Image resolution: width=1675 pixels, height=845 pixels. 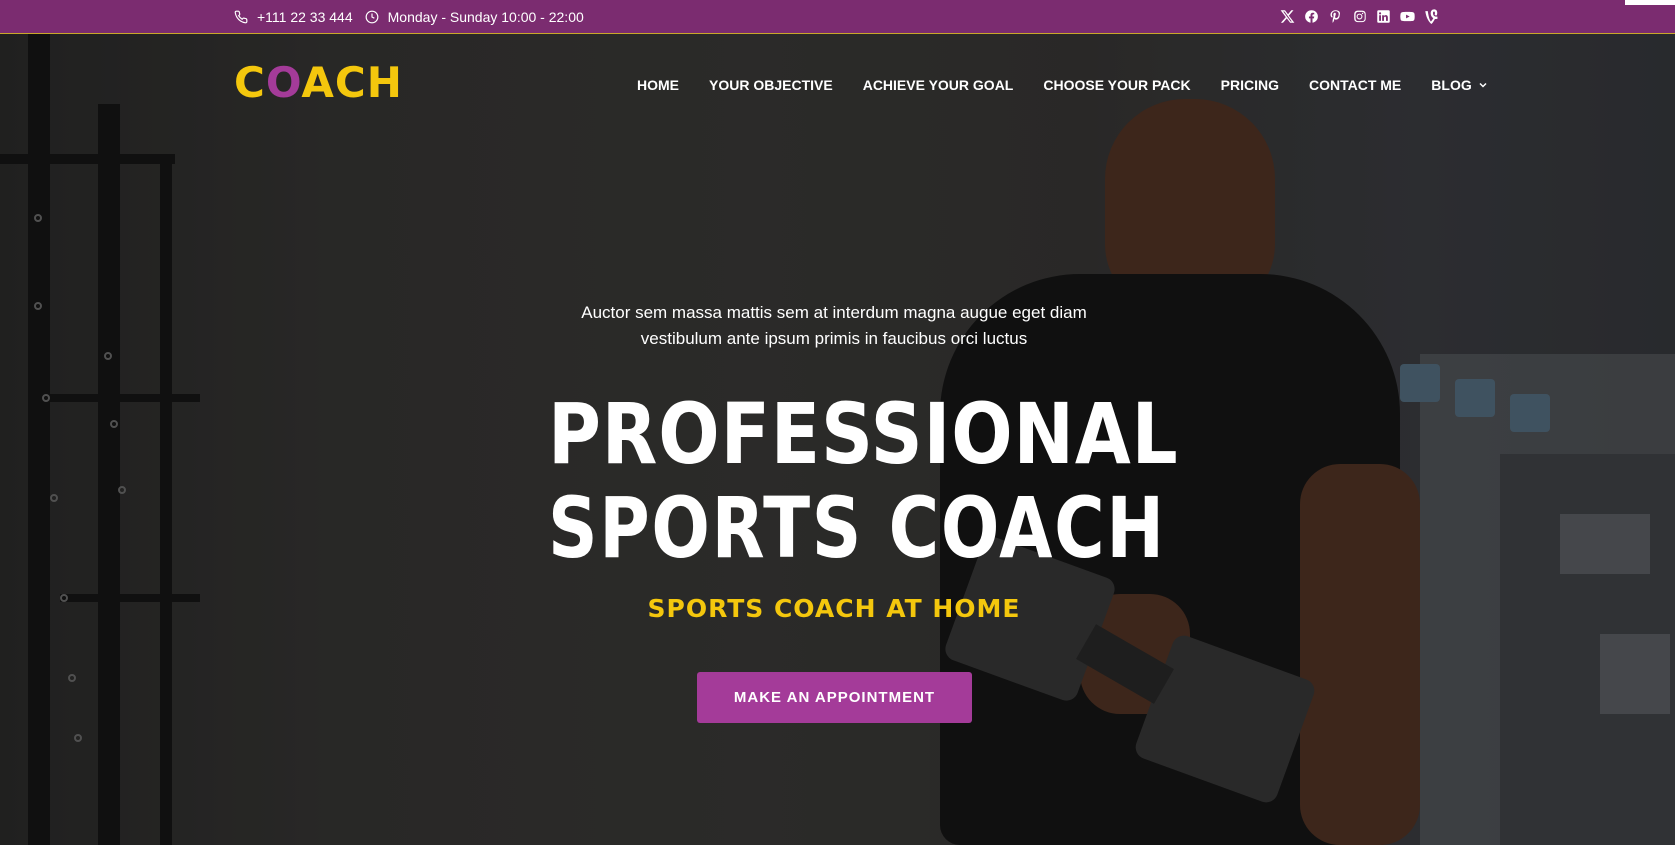 I want to click on nav-item-your-objective: YOUR OBJECTIVE, so click(x=771, y=85).